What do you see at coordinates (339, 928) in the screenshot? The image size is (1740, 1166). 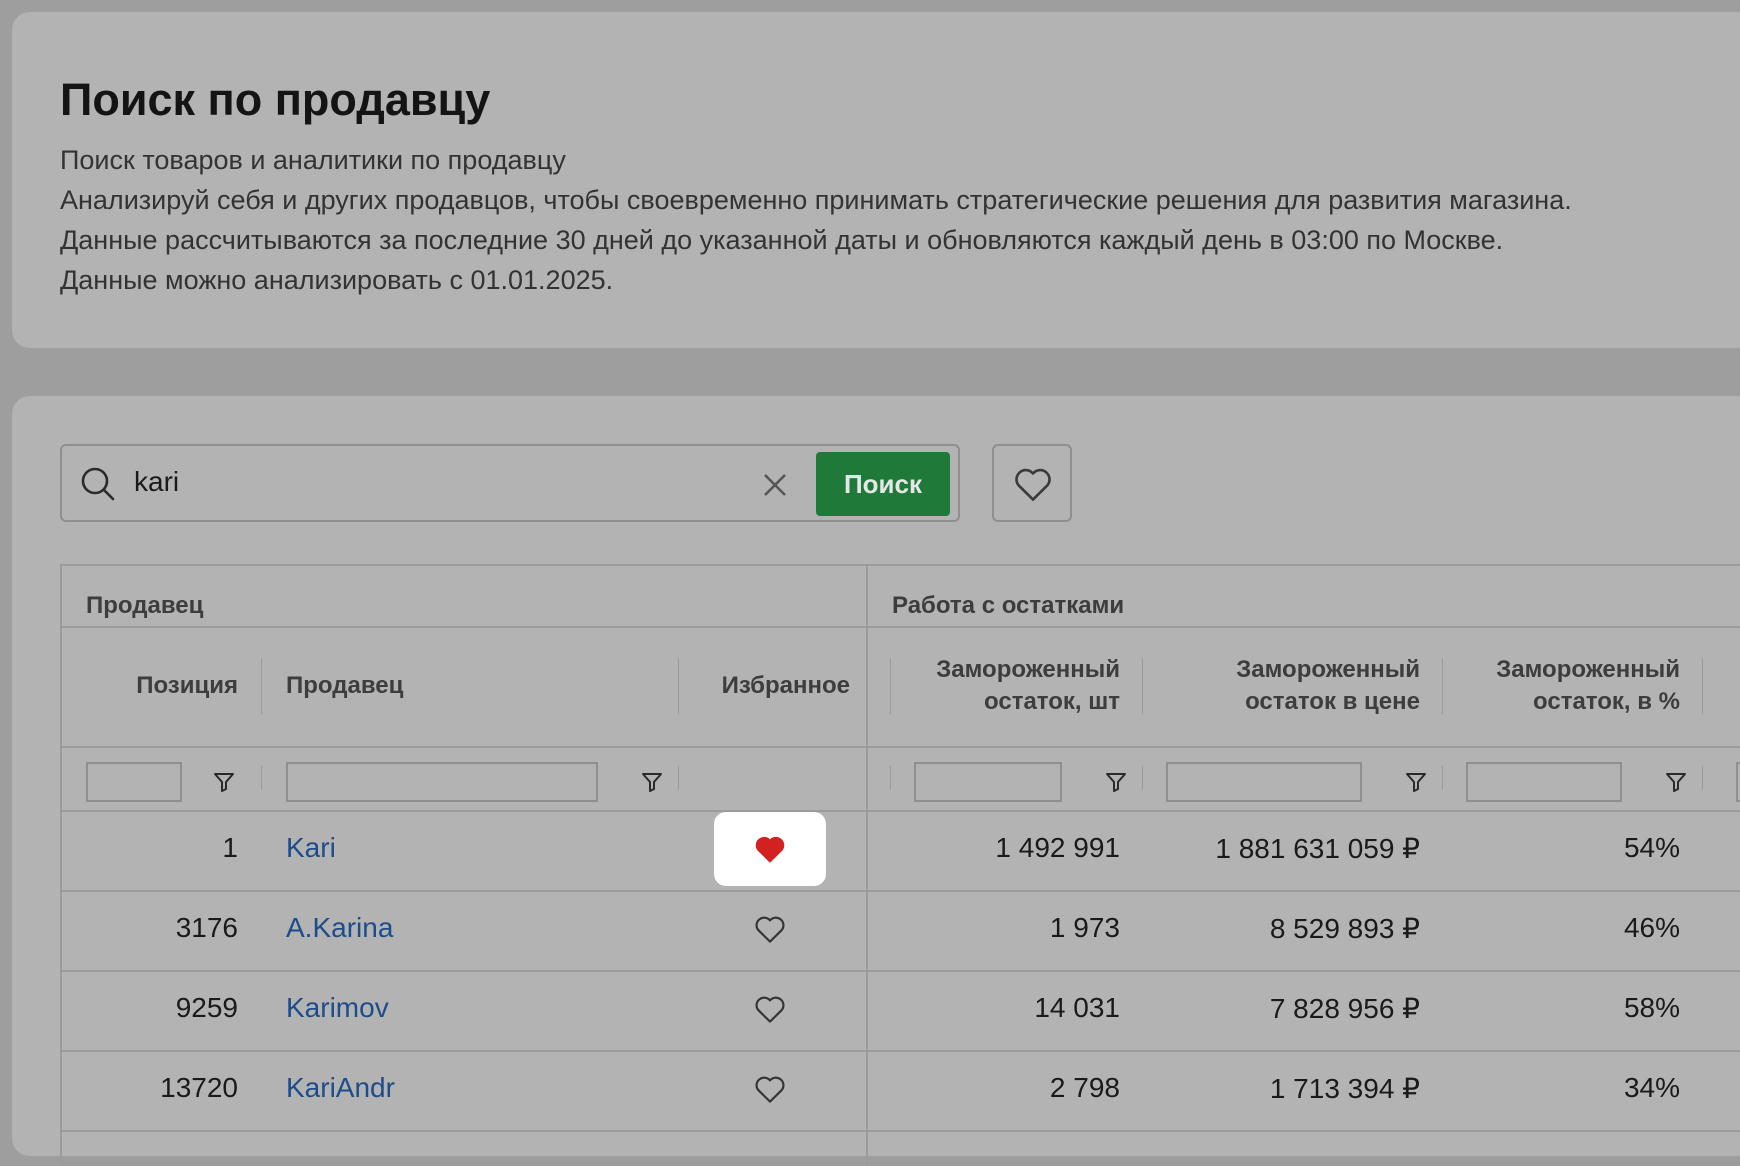 I see `seller-link: A.Karina` at bounding box center [339, 928].